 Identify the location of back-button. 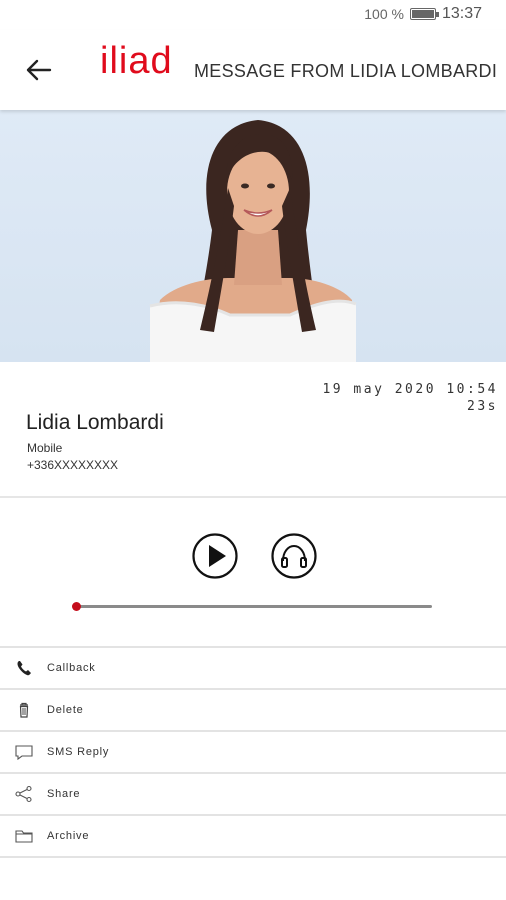
(38, 70).